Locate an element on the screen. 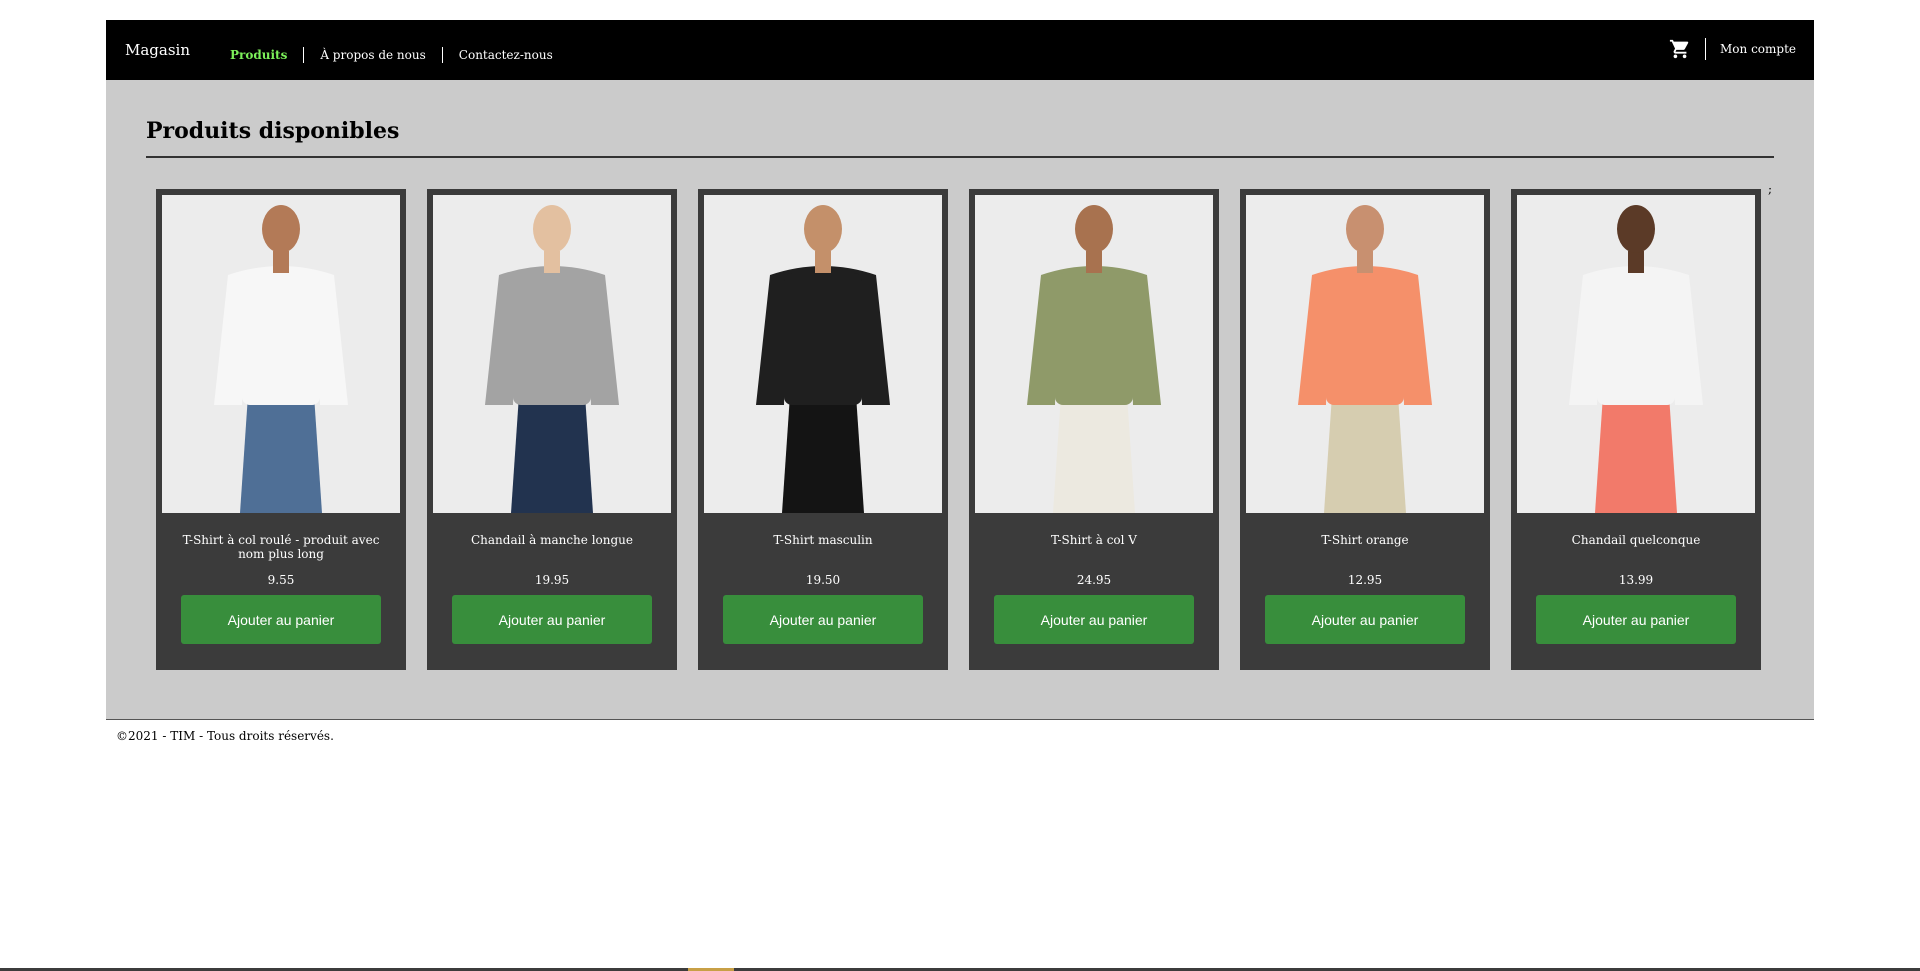 Image resolution: width=1920 pixels, height=971 pixels. product-price: 12.95 is located at coordinates (1365, 580).